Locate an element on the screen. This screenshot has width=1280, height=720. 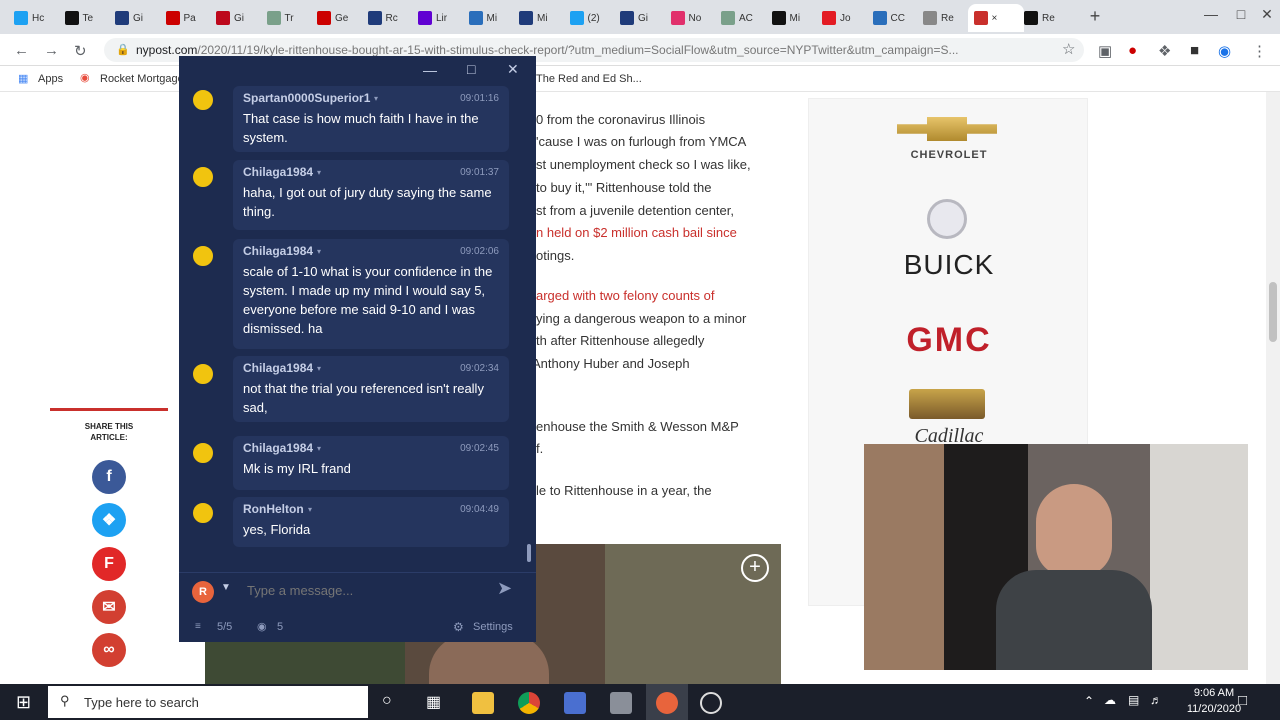
send-icon: ➤ is located at coordinates (504, 588).